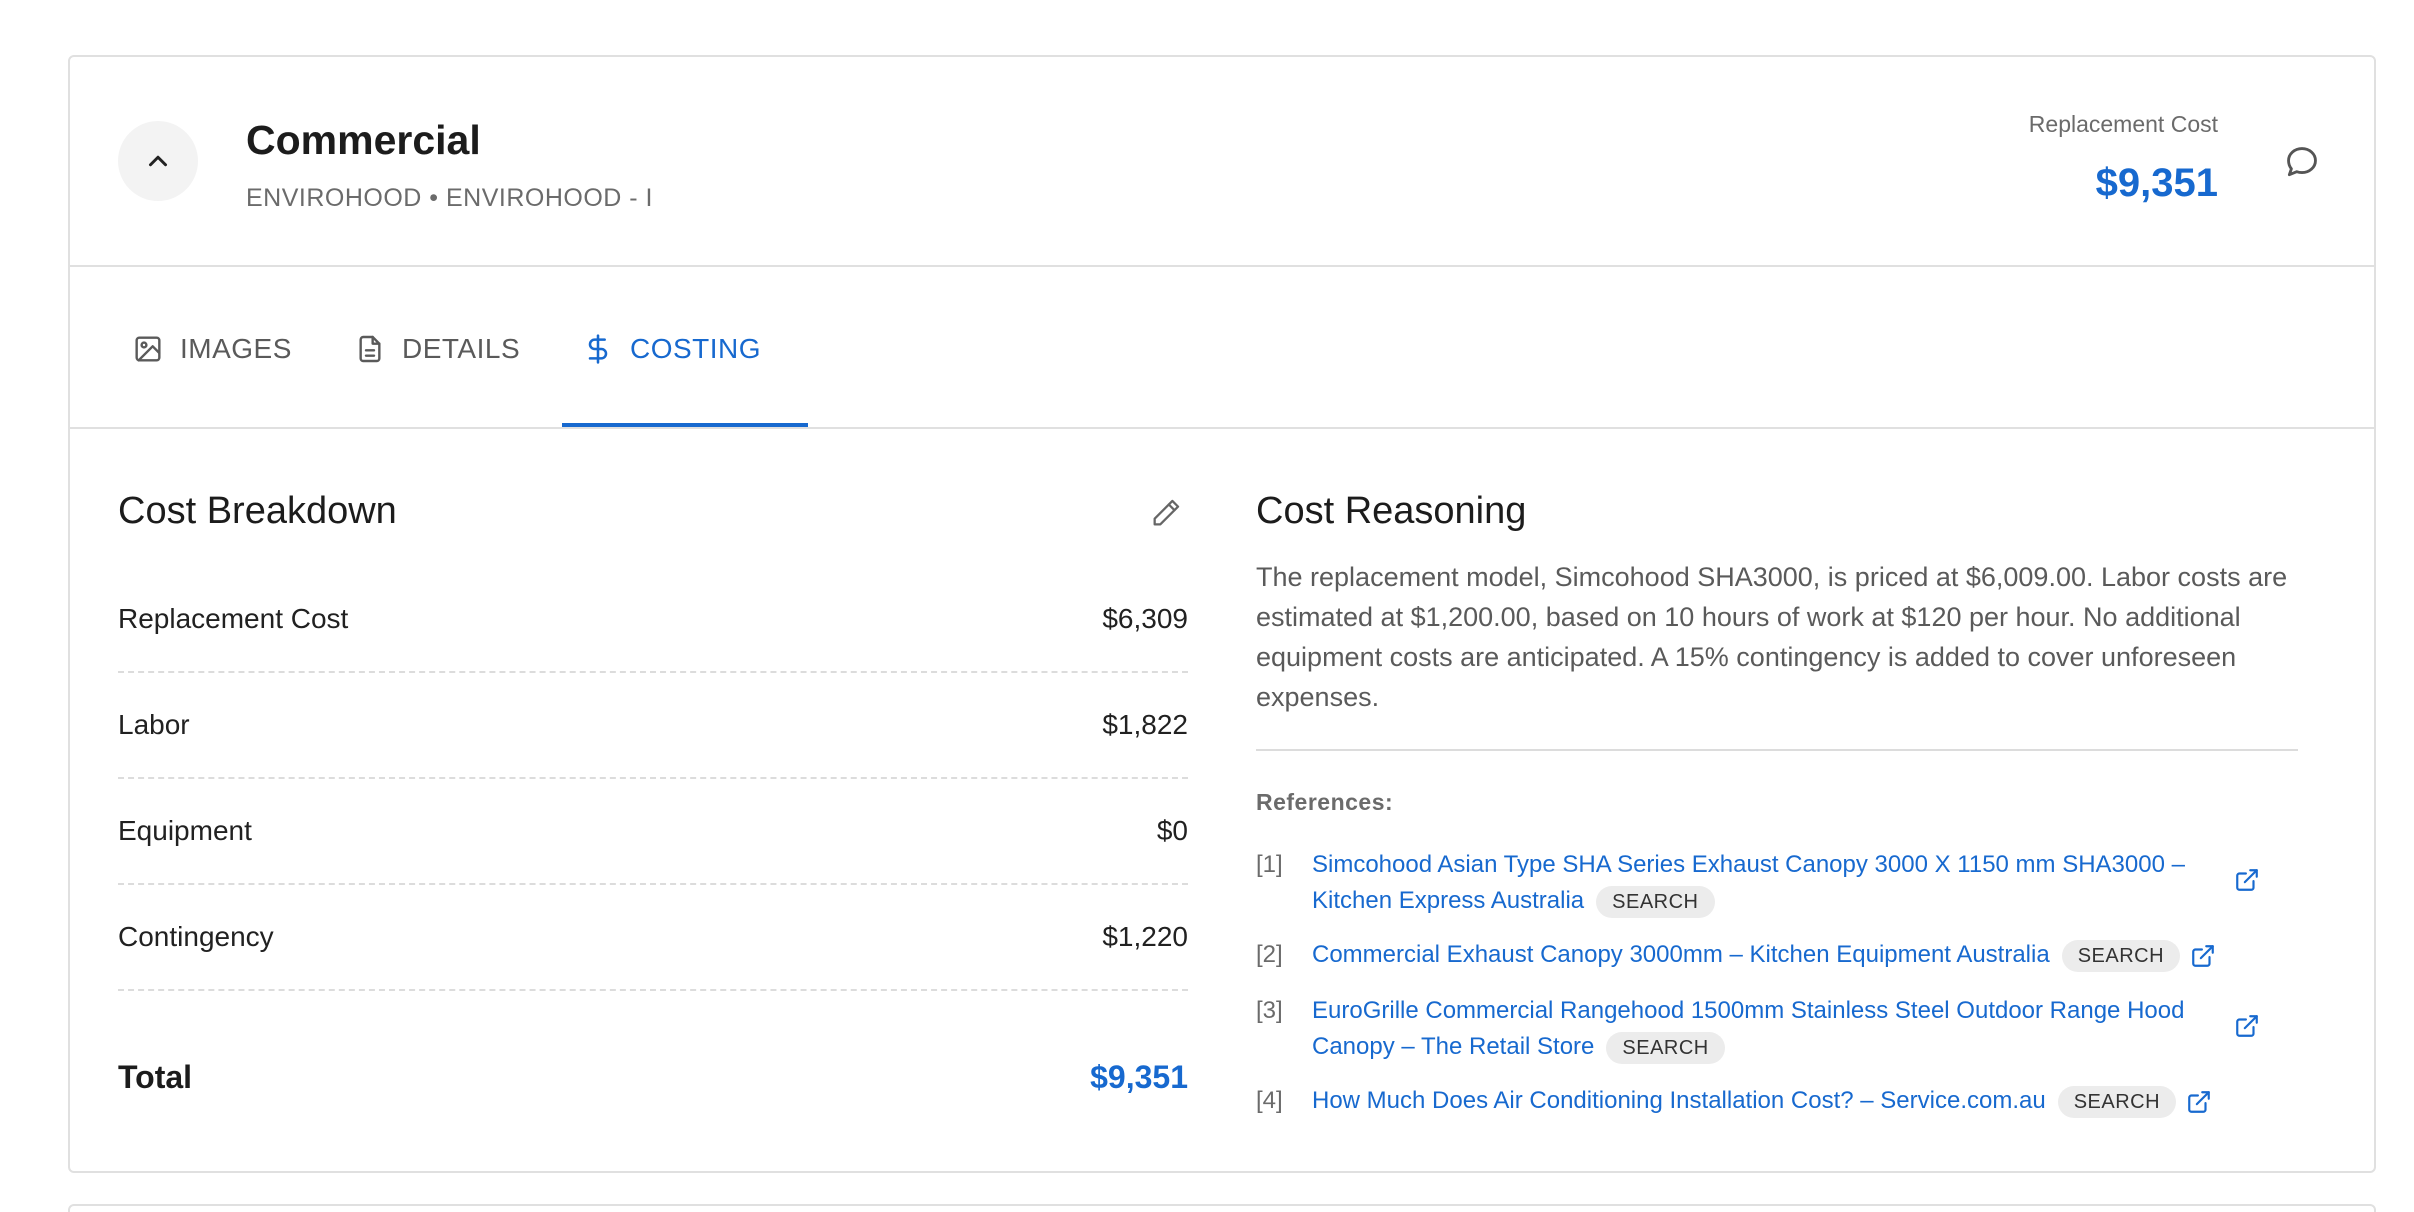 The image size is (2414, 1212). What do you see at coordinates (370, 349) in the screenshot?
I see `document-icon` at bounding box center [370, 349].